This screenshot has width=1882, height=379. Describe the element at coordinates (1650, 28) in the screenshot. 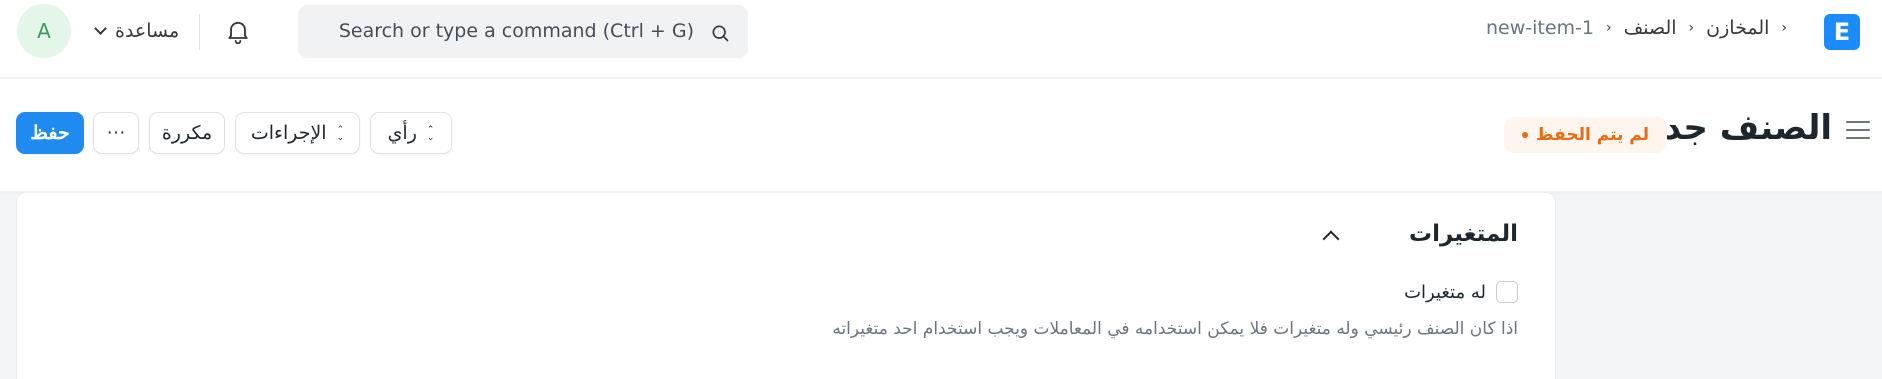

I see `breadcrumb-item-item: الصنف` at that location.